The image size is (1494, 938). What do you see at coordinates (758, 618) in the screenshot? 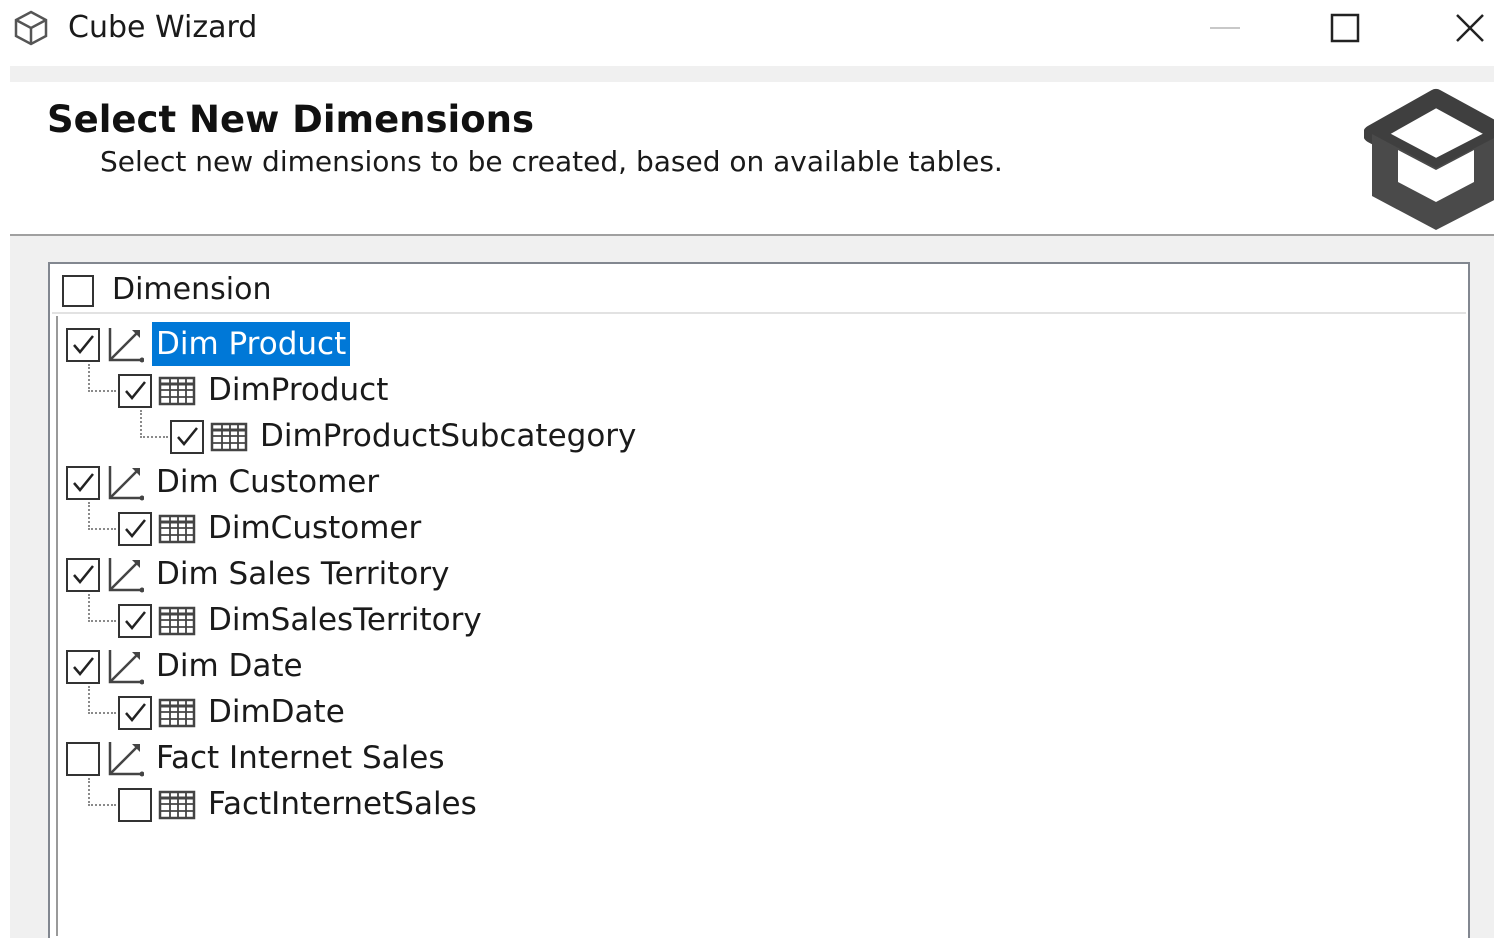
I see `tree-item-table: DimSalesTerritory` at bounding box center [758, 618].